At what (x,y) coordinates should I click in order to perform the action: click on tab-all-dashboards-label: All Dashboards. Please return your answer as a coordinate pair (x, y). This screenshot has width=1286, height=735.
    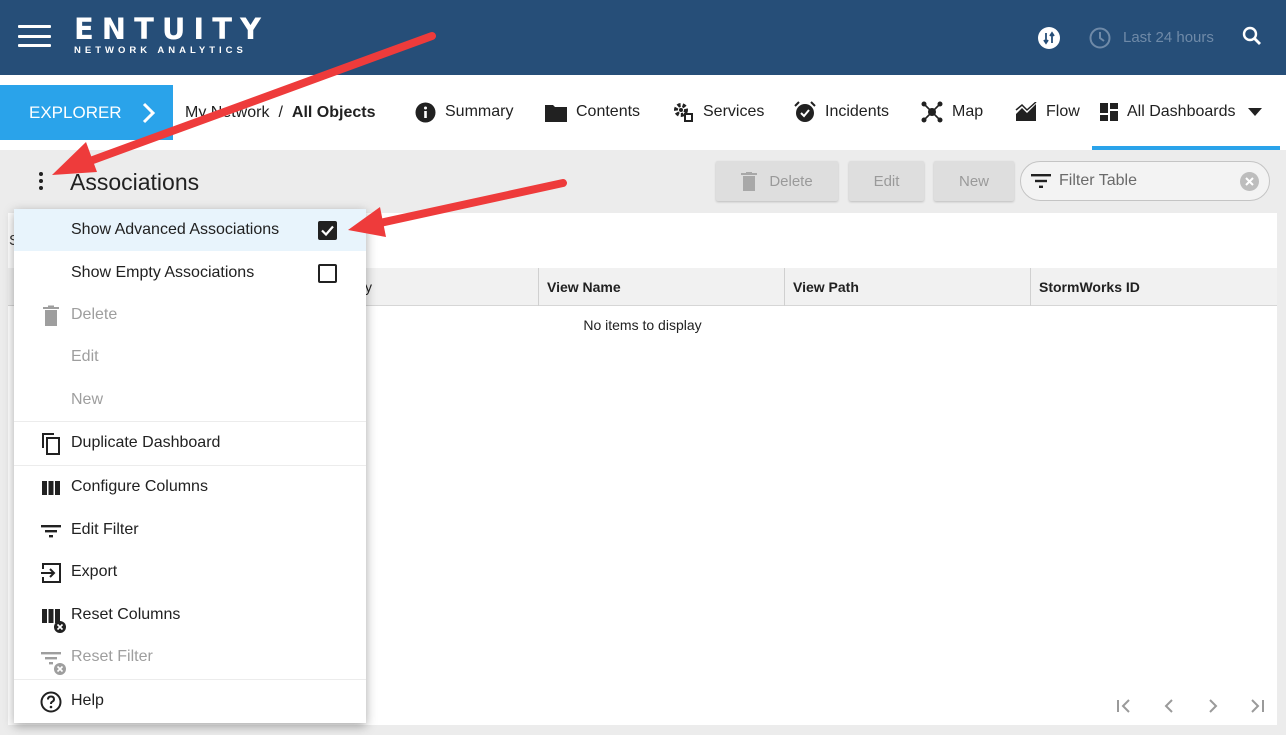
    Looking at the image, I should click on (1181, 111).